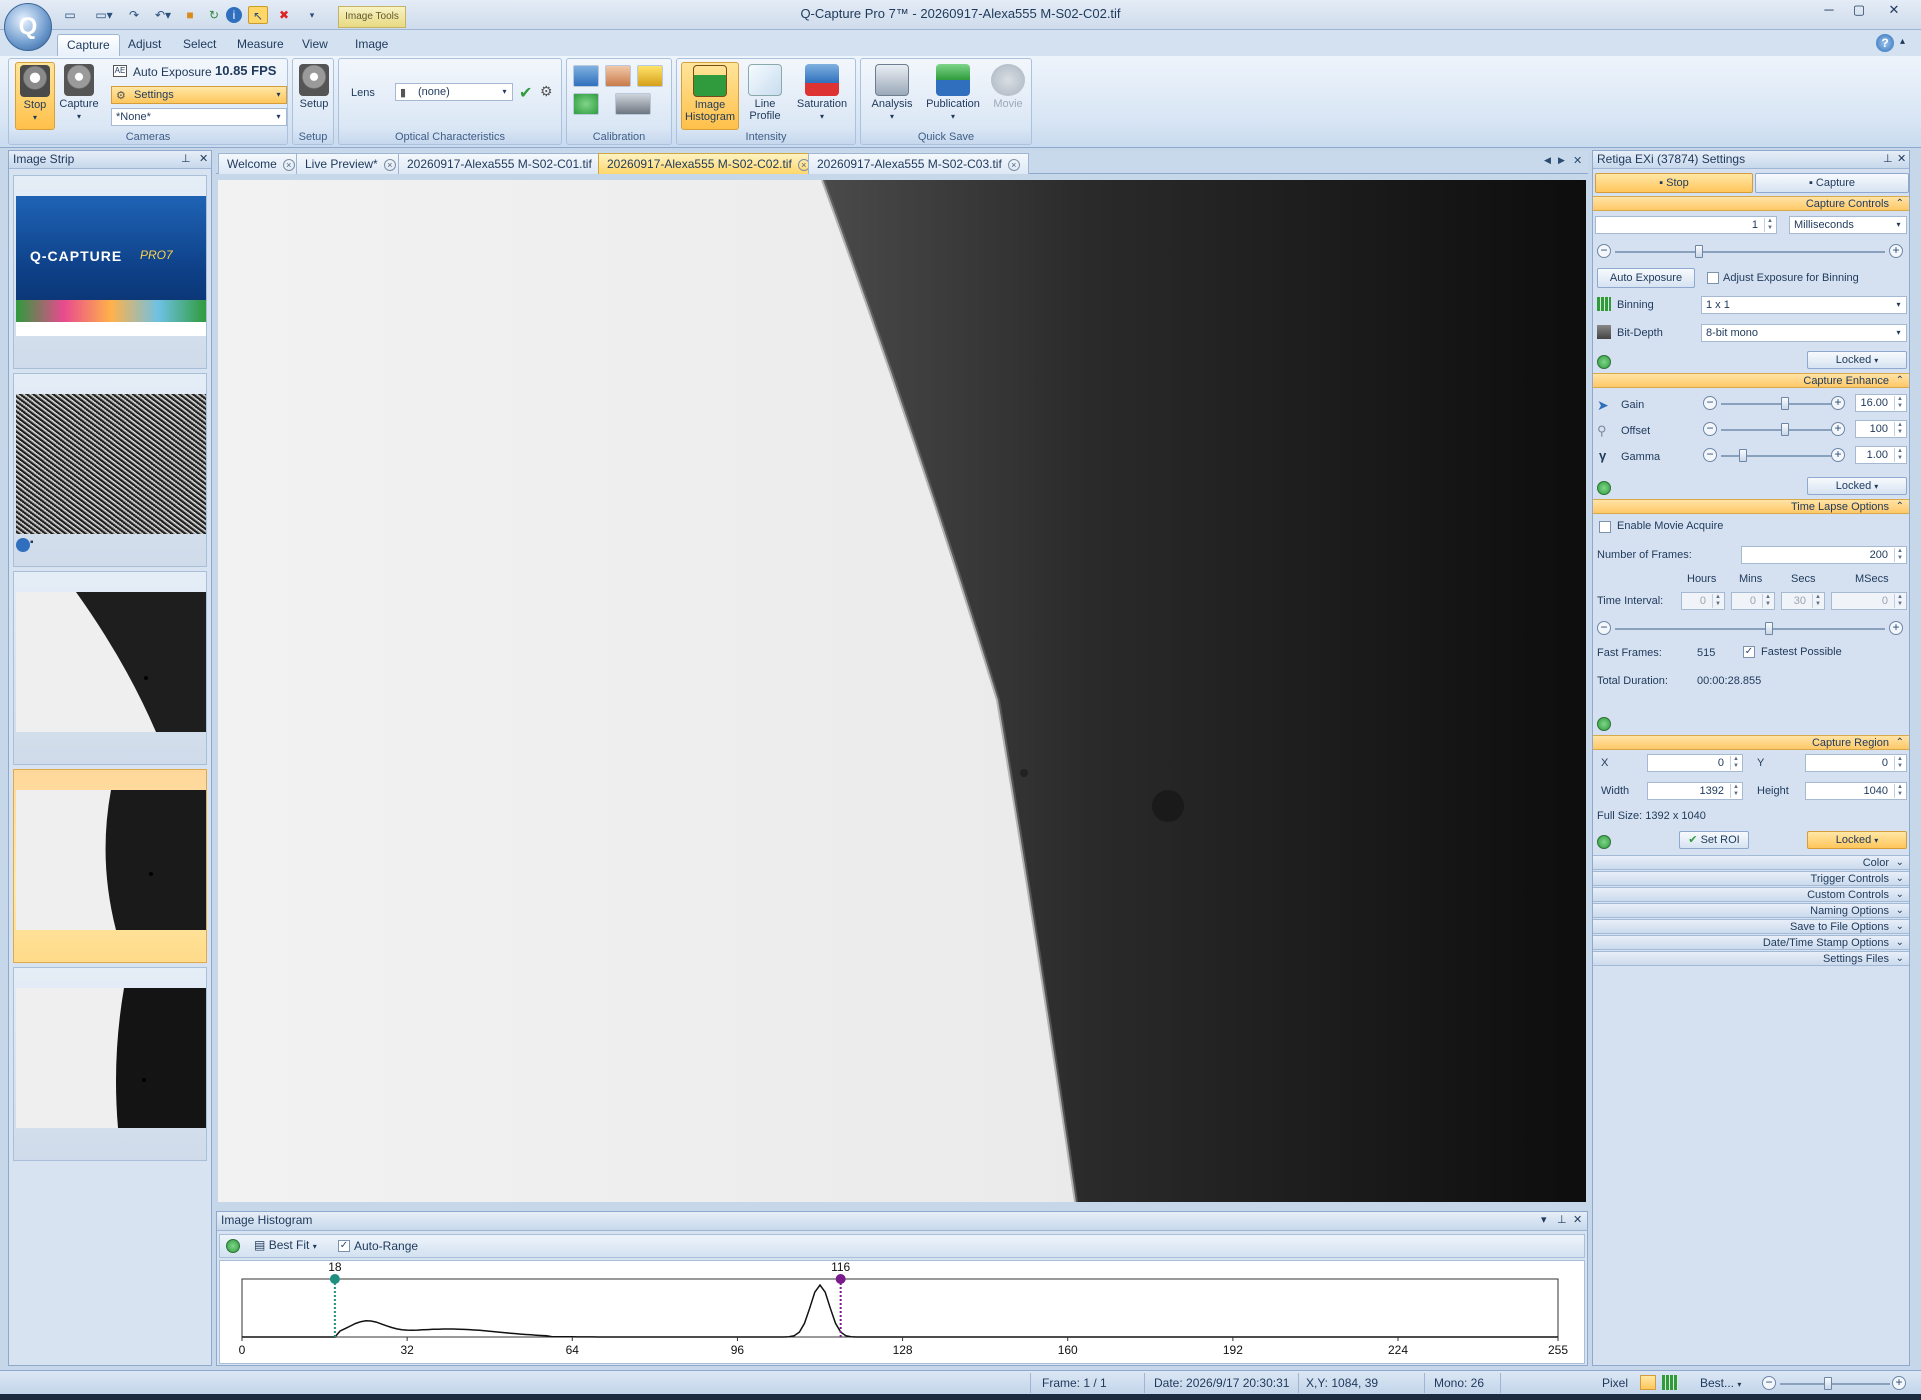 The height and width of the screenshot is (1400, 1921). Describe the element at coordinates (199, 117) in the screenshot. I see `preset-dropdown: *None* ▾` at that location.